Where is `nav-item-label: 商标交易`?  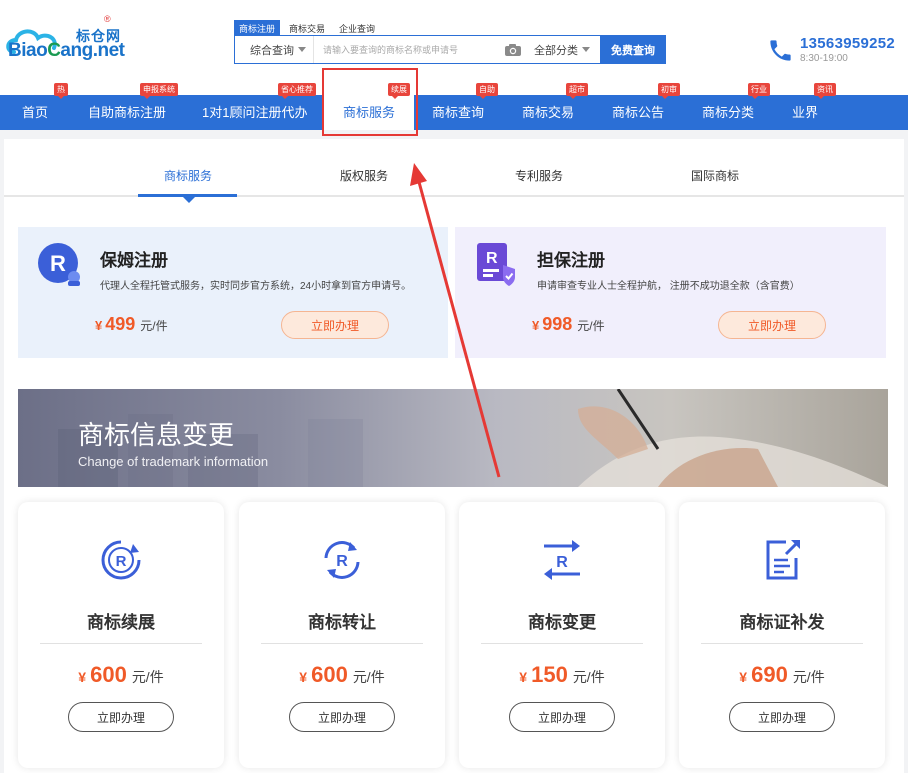
nav-item-label: 商标交易 is located at coordinates (548, 112).